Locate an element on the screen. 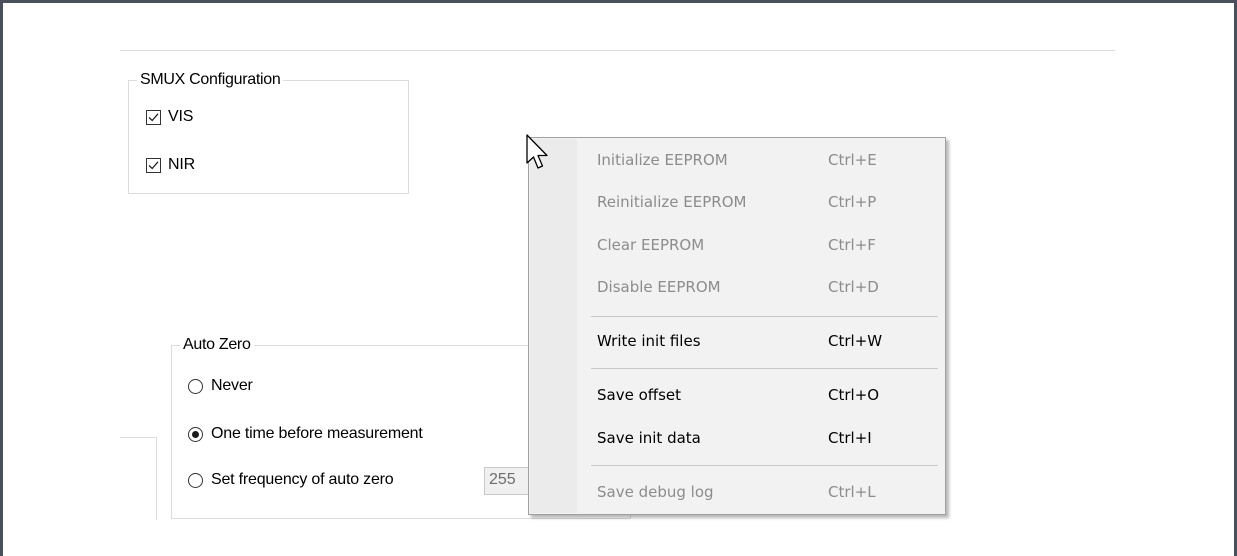 Image resolution: width=1237 pixels, height=556 pixels. smux-group-title: SMUX Configuration is located at coordinates (210, 80).